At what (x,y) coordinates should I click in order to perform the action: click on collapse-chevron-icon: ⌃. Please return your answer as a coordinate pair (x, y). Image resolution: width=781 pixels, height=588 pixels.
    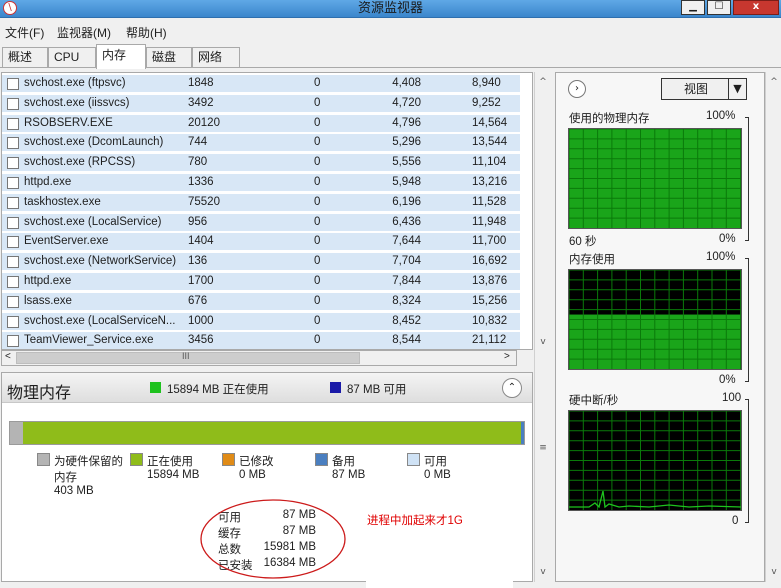
    Looking at the image, I should click on (512, 388).